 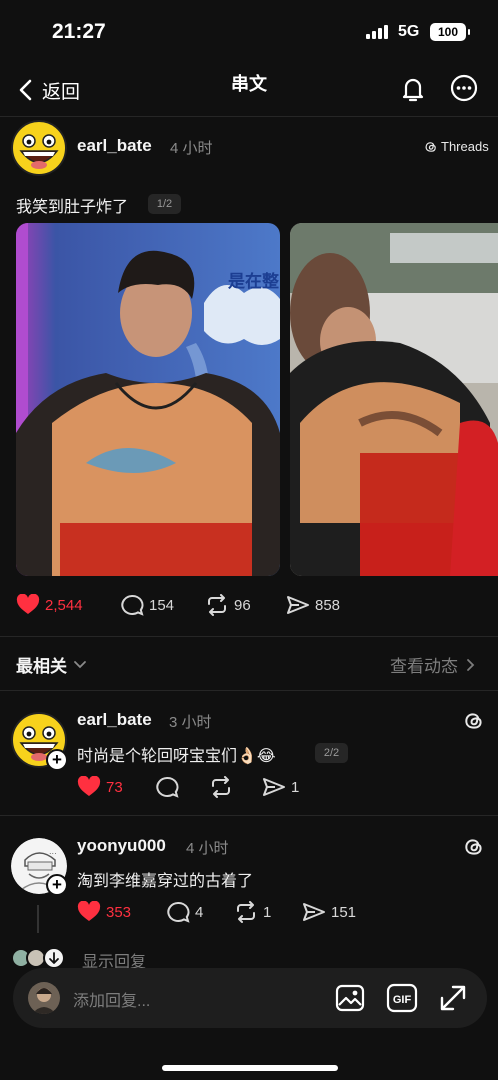 I want to click on status-time: 21:27, so click(x=79, y=31).